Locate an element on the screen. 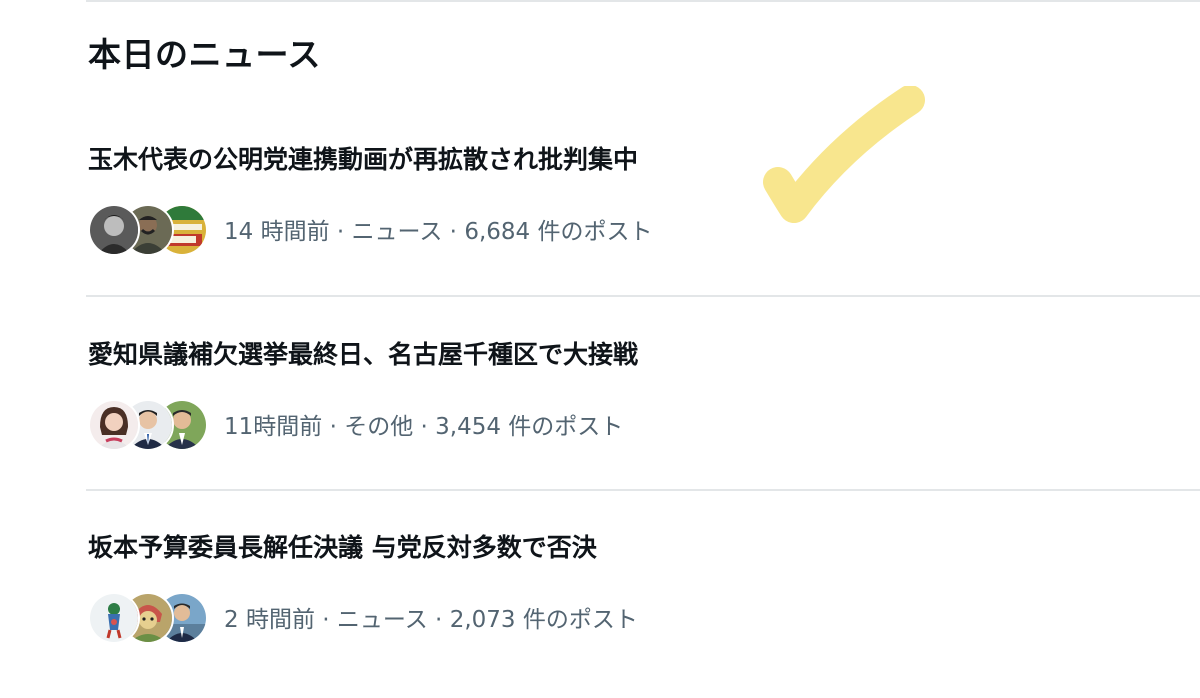 The height and width of the screenshot is (698, 1200). news-post-count: 2,073 件のポスト is located at coordinates (543, 620).